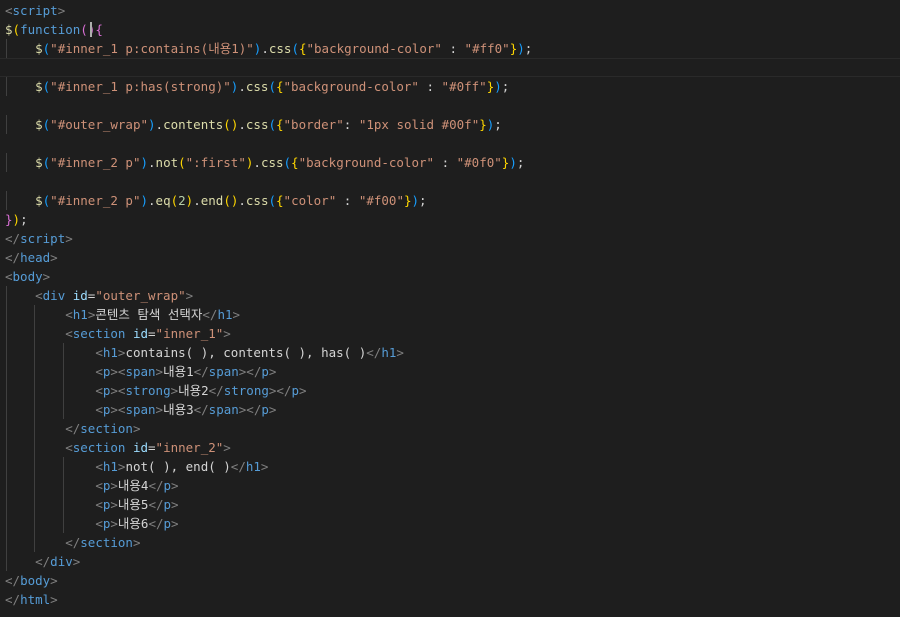 The image size is (900, 617). I want to click on code-token: "1px solid #00f", so click(419, 124).